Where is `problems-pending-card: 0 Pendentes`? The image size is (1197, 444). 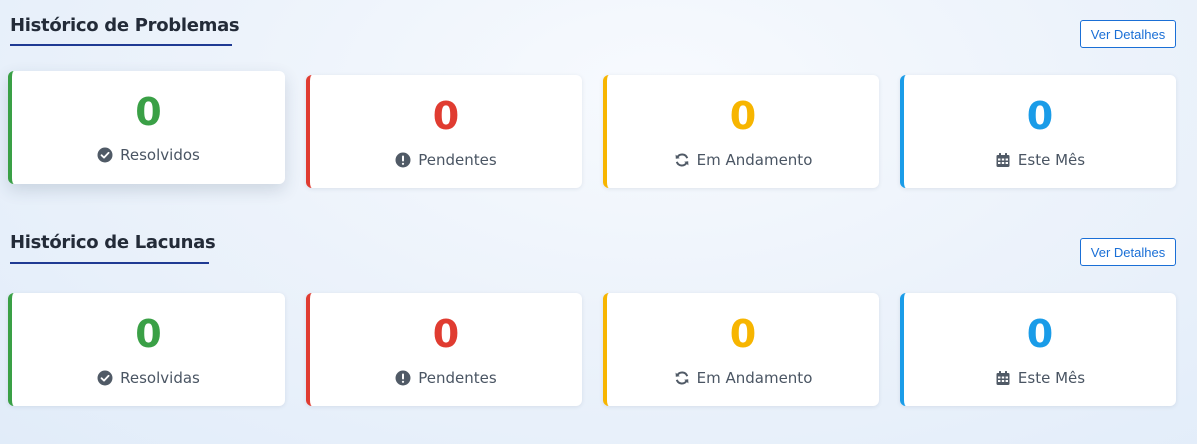
problems-pending-card: 0 Pendentes is located at coordinates (444, 131).